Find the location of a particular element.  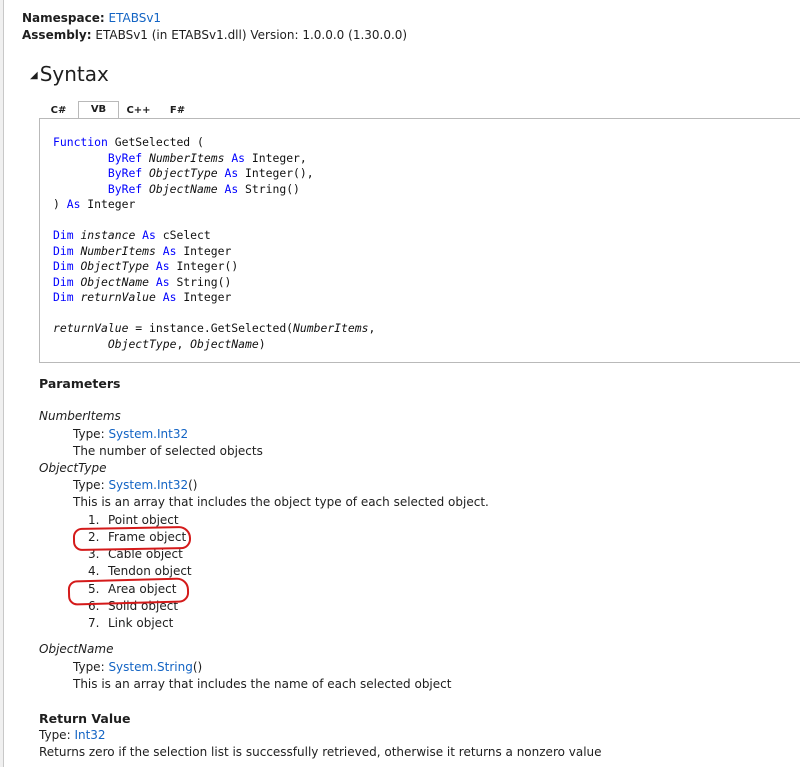

collapse-triangle-icon: ◢ is located at coordinates (34, 75).